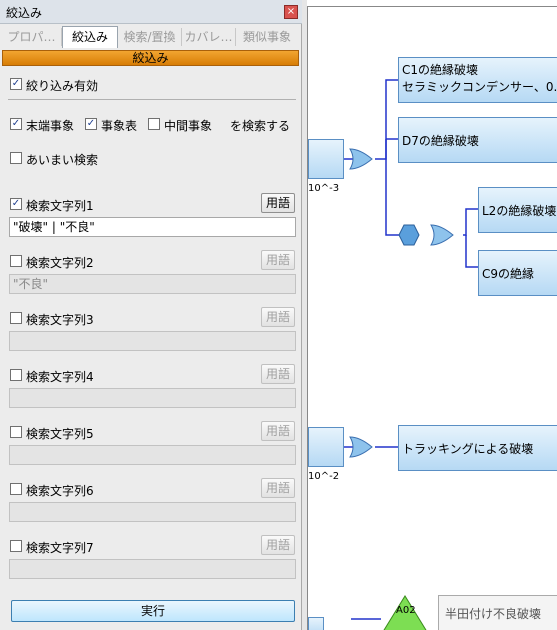 The height and width of the screenshot is (630, 557). What do you see at coordinates (153, 611) in the screenshot?
I see `run-button: 実行` at bounding box center [153, 611].